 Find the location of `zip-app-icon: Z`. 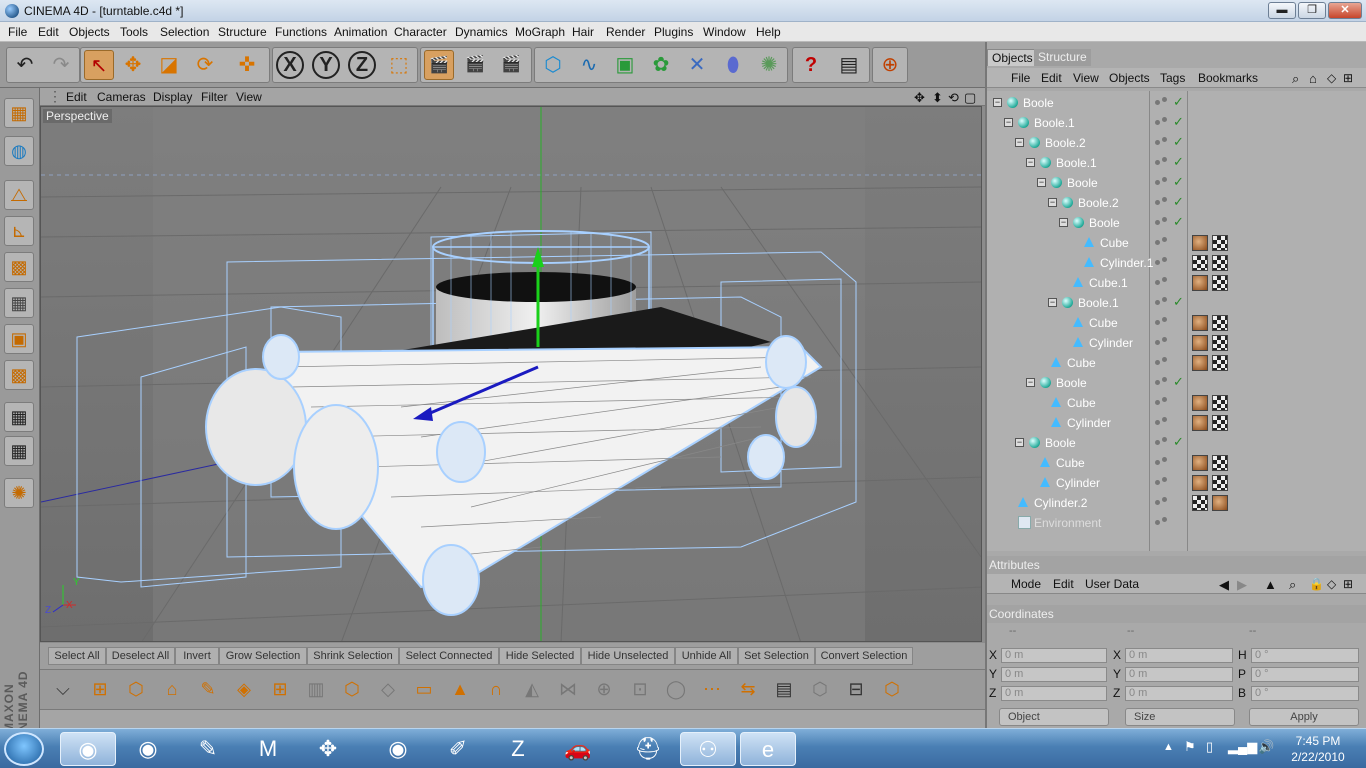

zip-app-icon: Z is located at coordinates (518, 749).